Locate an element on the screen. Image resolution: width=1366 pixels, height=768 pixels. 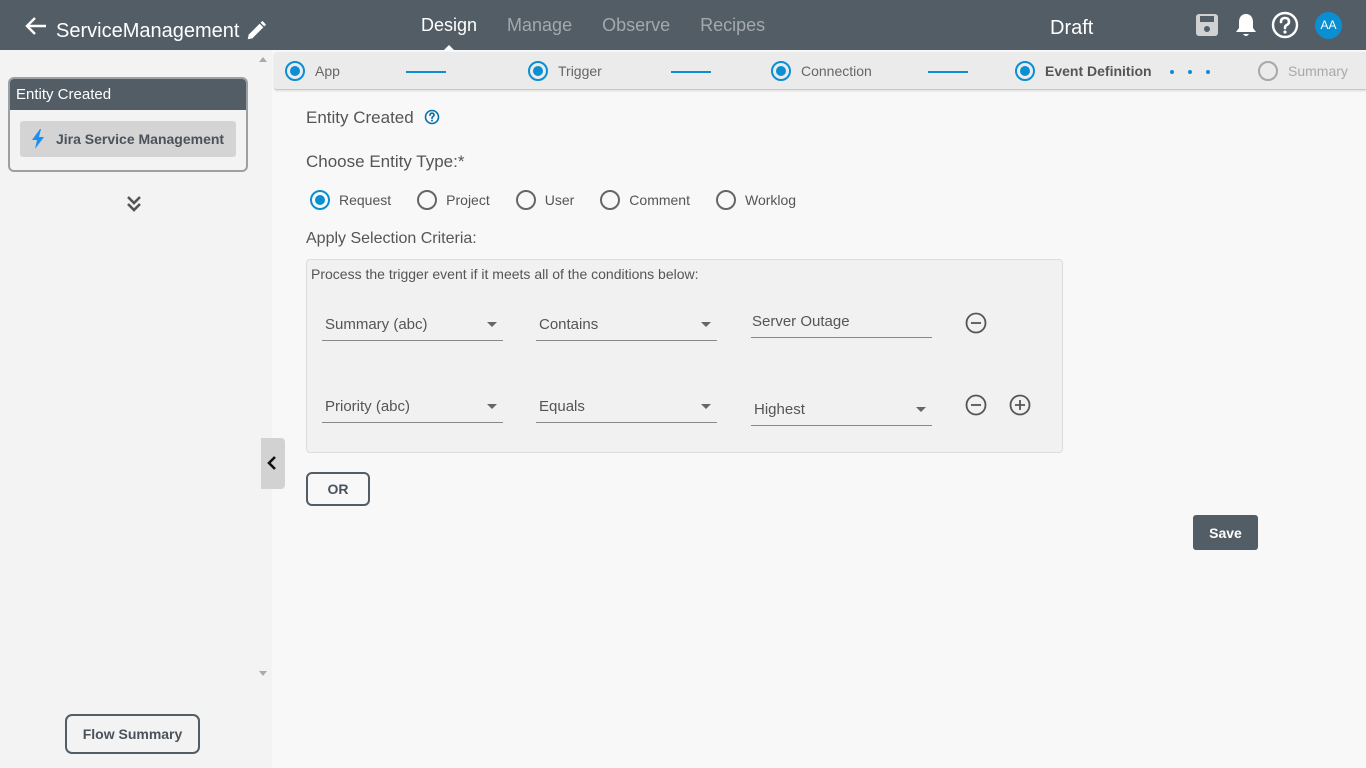
sidebar-scrollbar is located at coordinates (263, 365).